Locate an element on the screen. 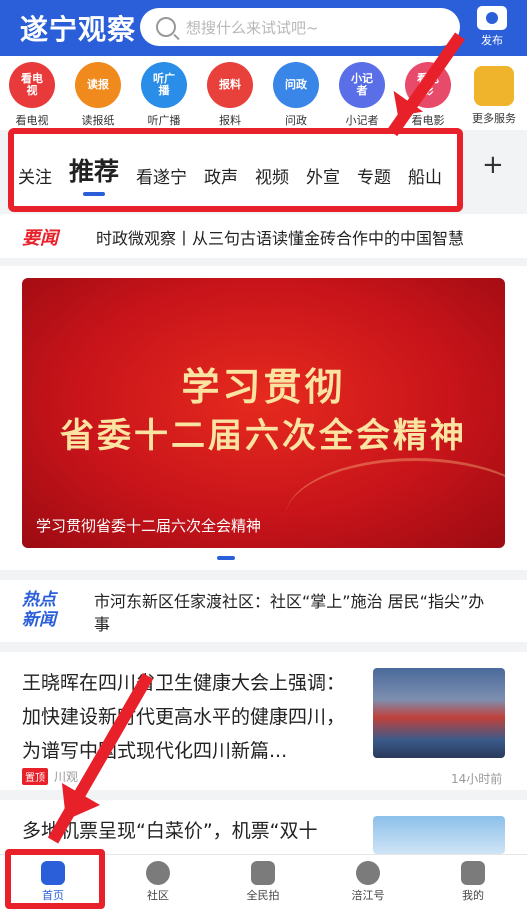  nav-citizen-shoot: 全民拍 is located at coordinates (263, 882).